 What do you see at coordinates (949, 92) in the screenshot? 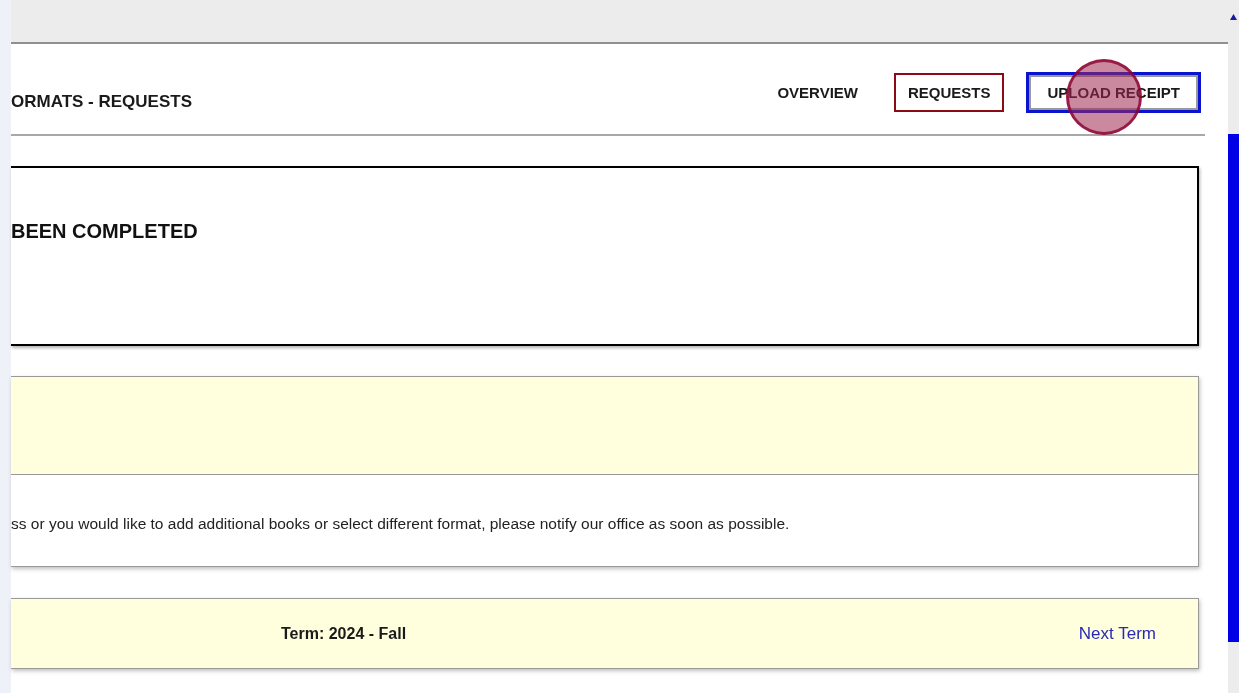
I see `nav-tab: REQUESTS` at bounding box center [949, 92].